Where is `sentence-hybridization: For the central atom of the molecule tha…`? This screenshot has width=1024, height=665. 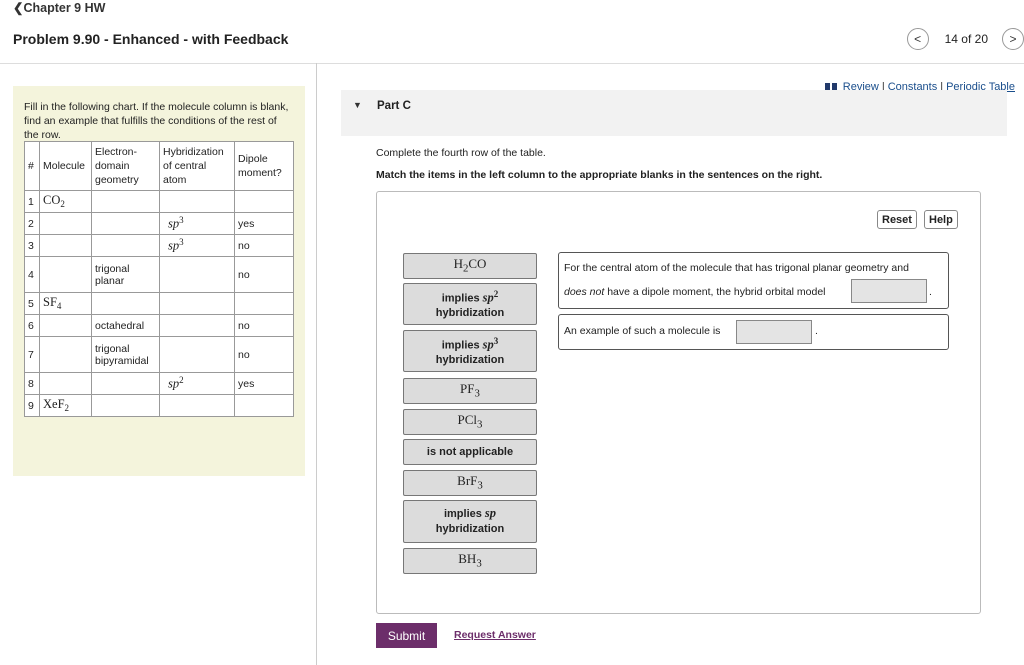
sentence-hybridization: For the central atom of the molecule tha… is located at coordinates (753, 280).